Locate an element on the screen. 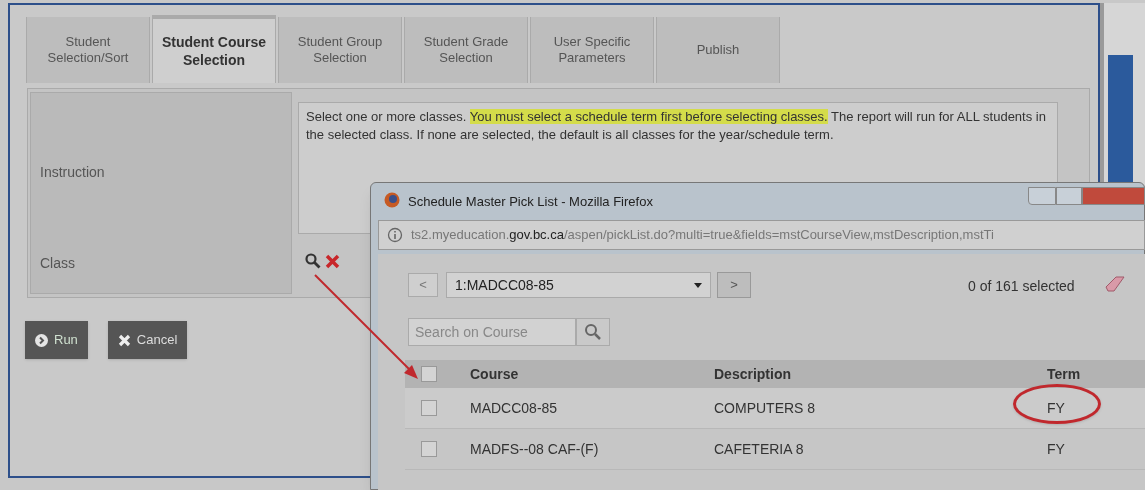 The width and height of the screenshot is (1145, 490). cancel-button: Cancel is located at coordinates (147, 340).